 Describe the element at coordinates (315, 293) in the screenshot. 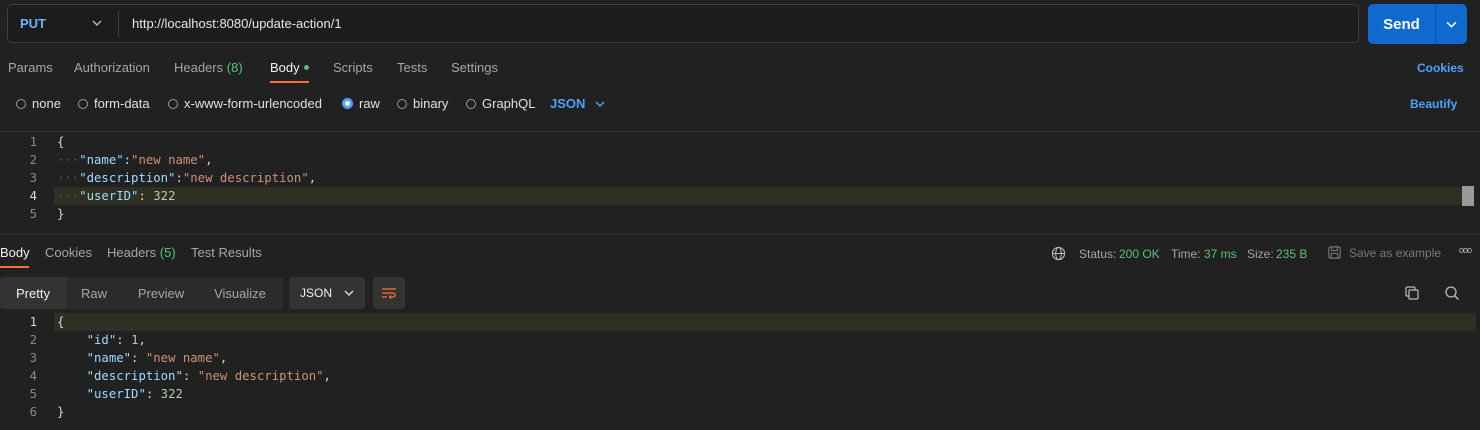

I see `response-format-label: JSON` at that location.